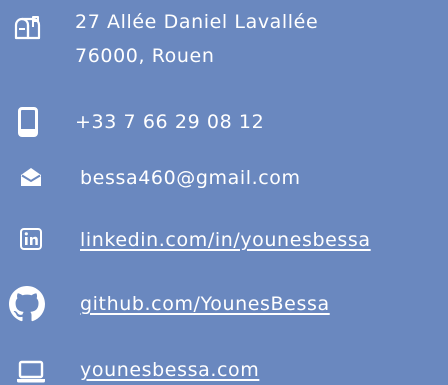 Image resolution: width=448 pixels, height=385 pixels. I want to click on linkedin-icon, so click(31, 239).